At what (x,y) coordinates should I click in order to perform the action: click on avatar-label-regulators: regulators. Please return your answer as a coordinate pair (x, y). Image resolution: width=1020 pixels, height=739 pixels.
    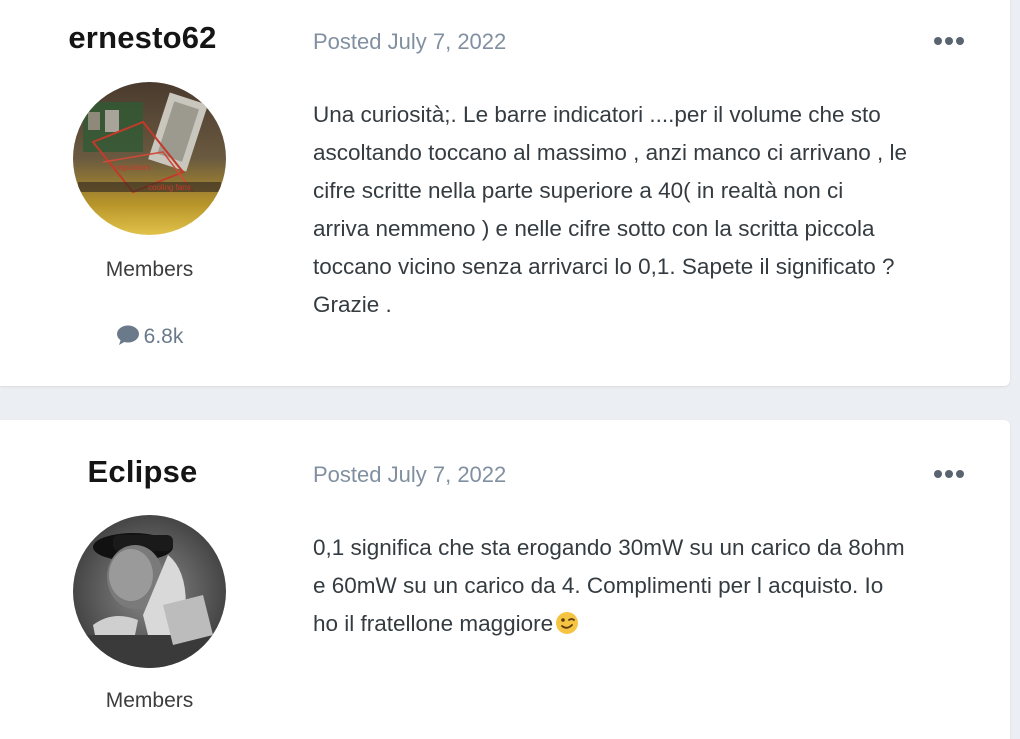
    Looking at the image, I should click on (133, 167).